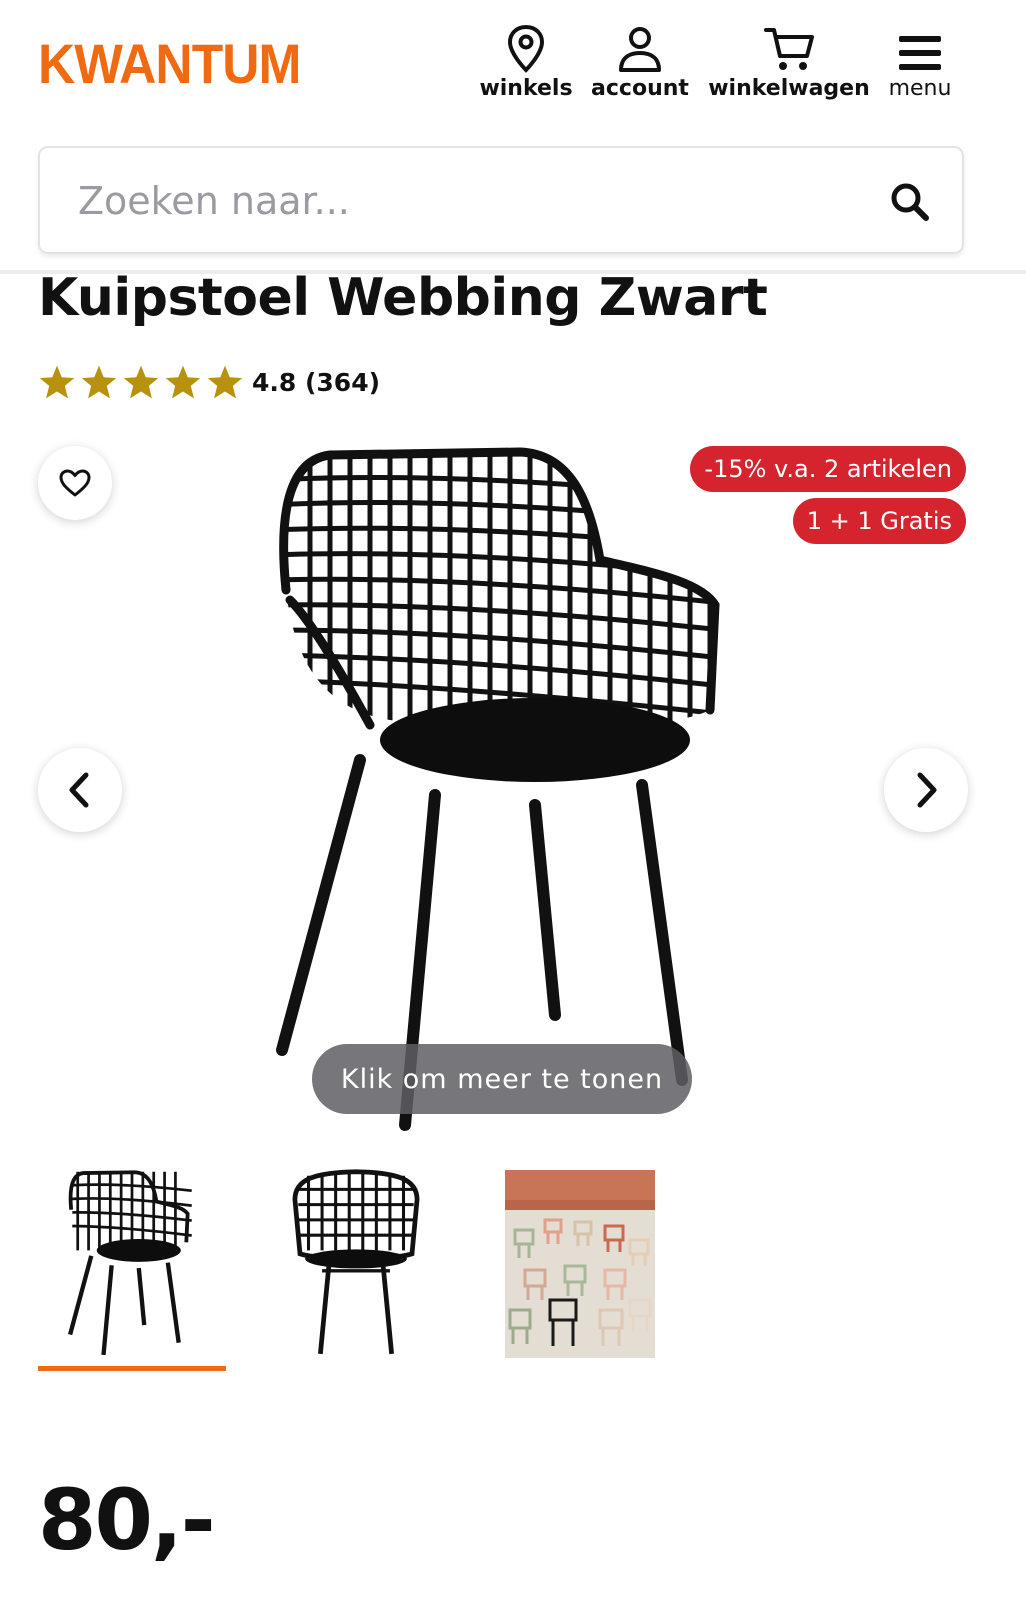 The height and width of the screenshot is (1600, 1026). Describe the element at coordinates (789, 88) in the screenshot. I see `nav-winkelwagen-label: winkelwagen` at that location.